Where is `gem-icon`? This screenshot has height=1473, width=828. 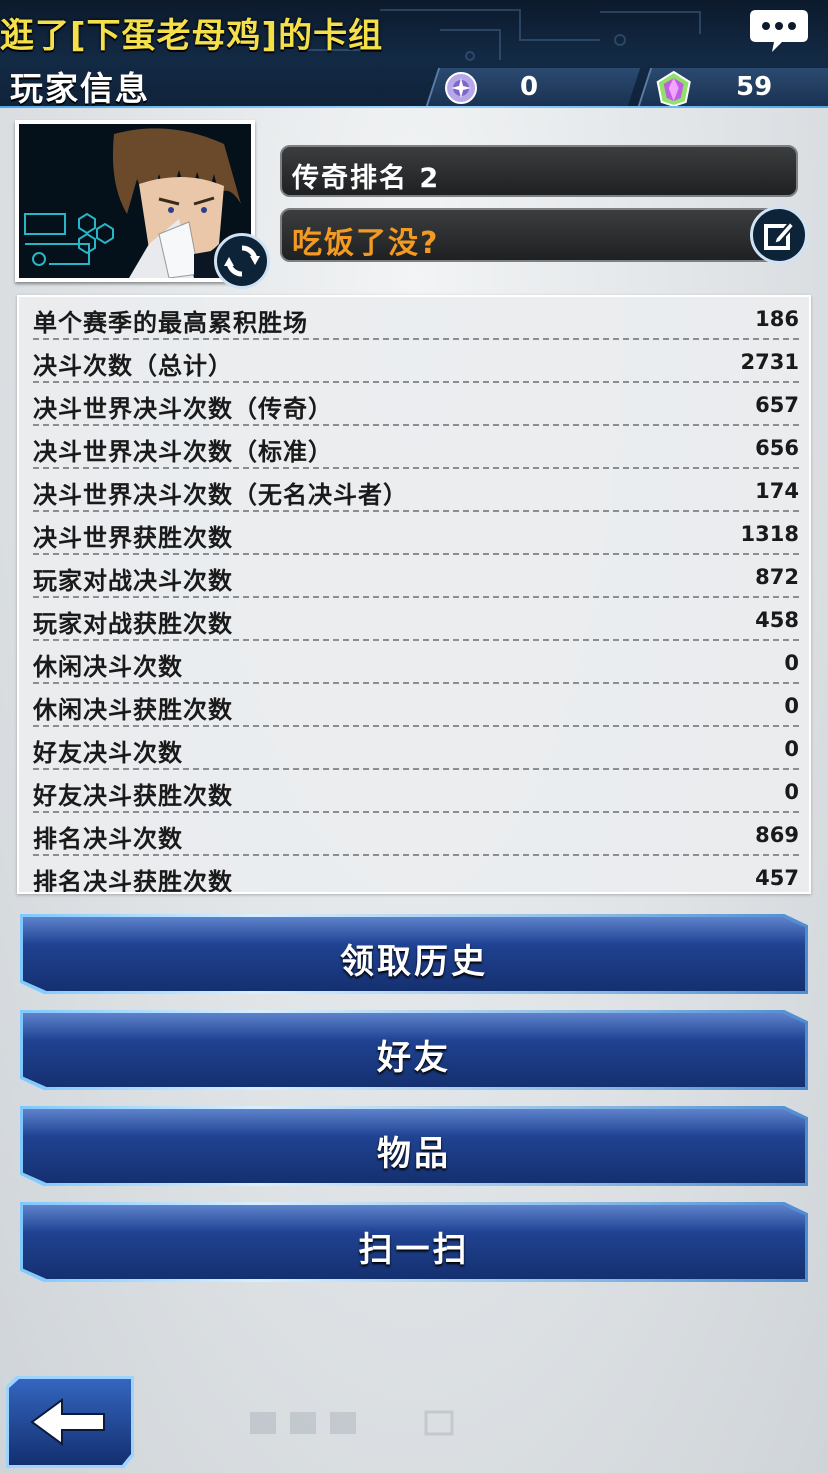 gem-icon is located at coordinates (674, 89).